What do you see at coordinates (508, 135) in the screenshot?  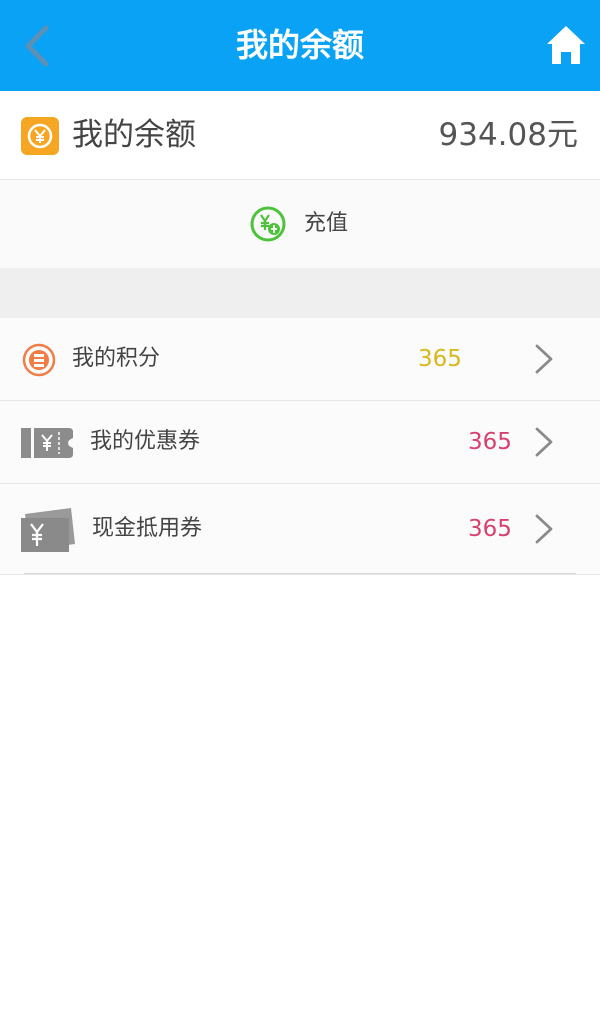 I see `balance-amount: 934.08元` at bounding box center [508, 135].